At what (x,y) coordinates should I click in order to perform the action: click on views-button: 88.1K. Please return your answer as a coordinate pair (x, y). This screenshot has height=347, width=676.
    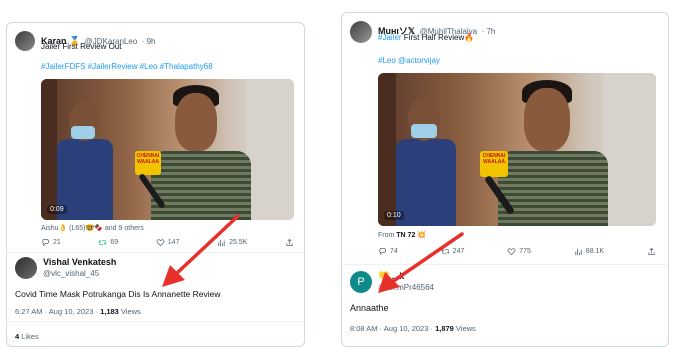
    Looking at the image, I should click on (589, 251).